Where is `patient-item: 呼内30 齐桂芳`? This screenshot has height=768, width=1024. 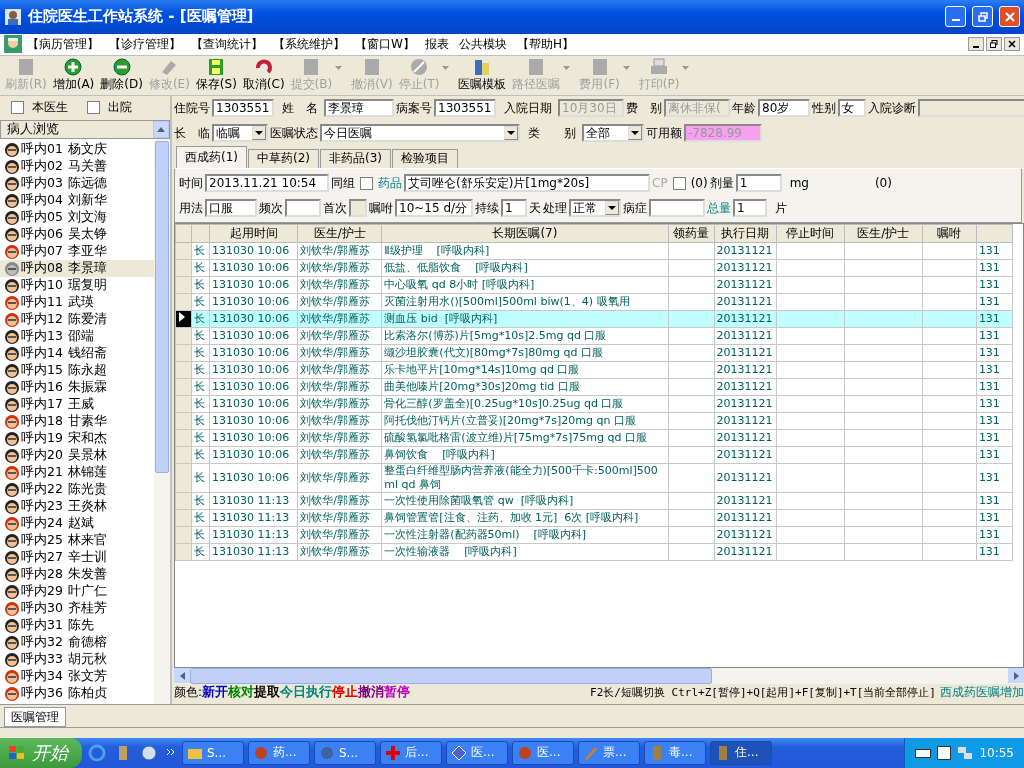
patient-item: 呼内30 齐桂芳 is located at coordinates (77, 608).